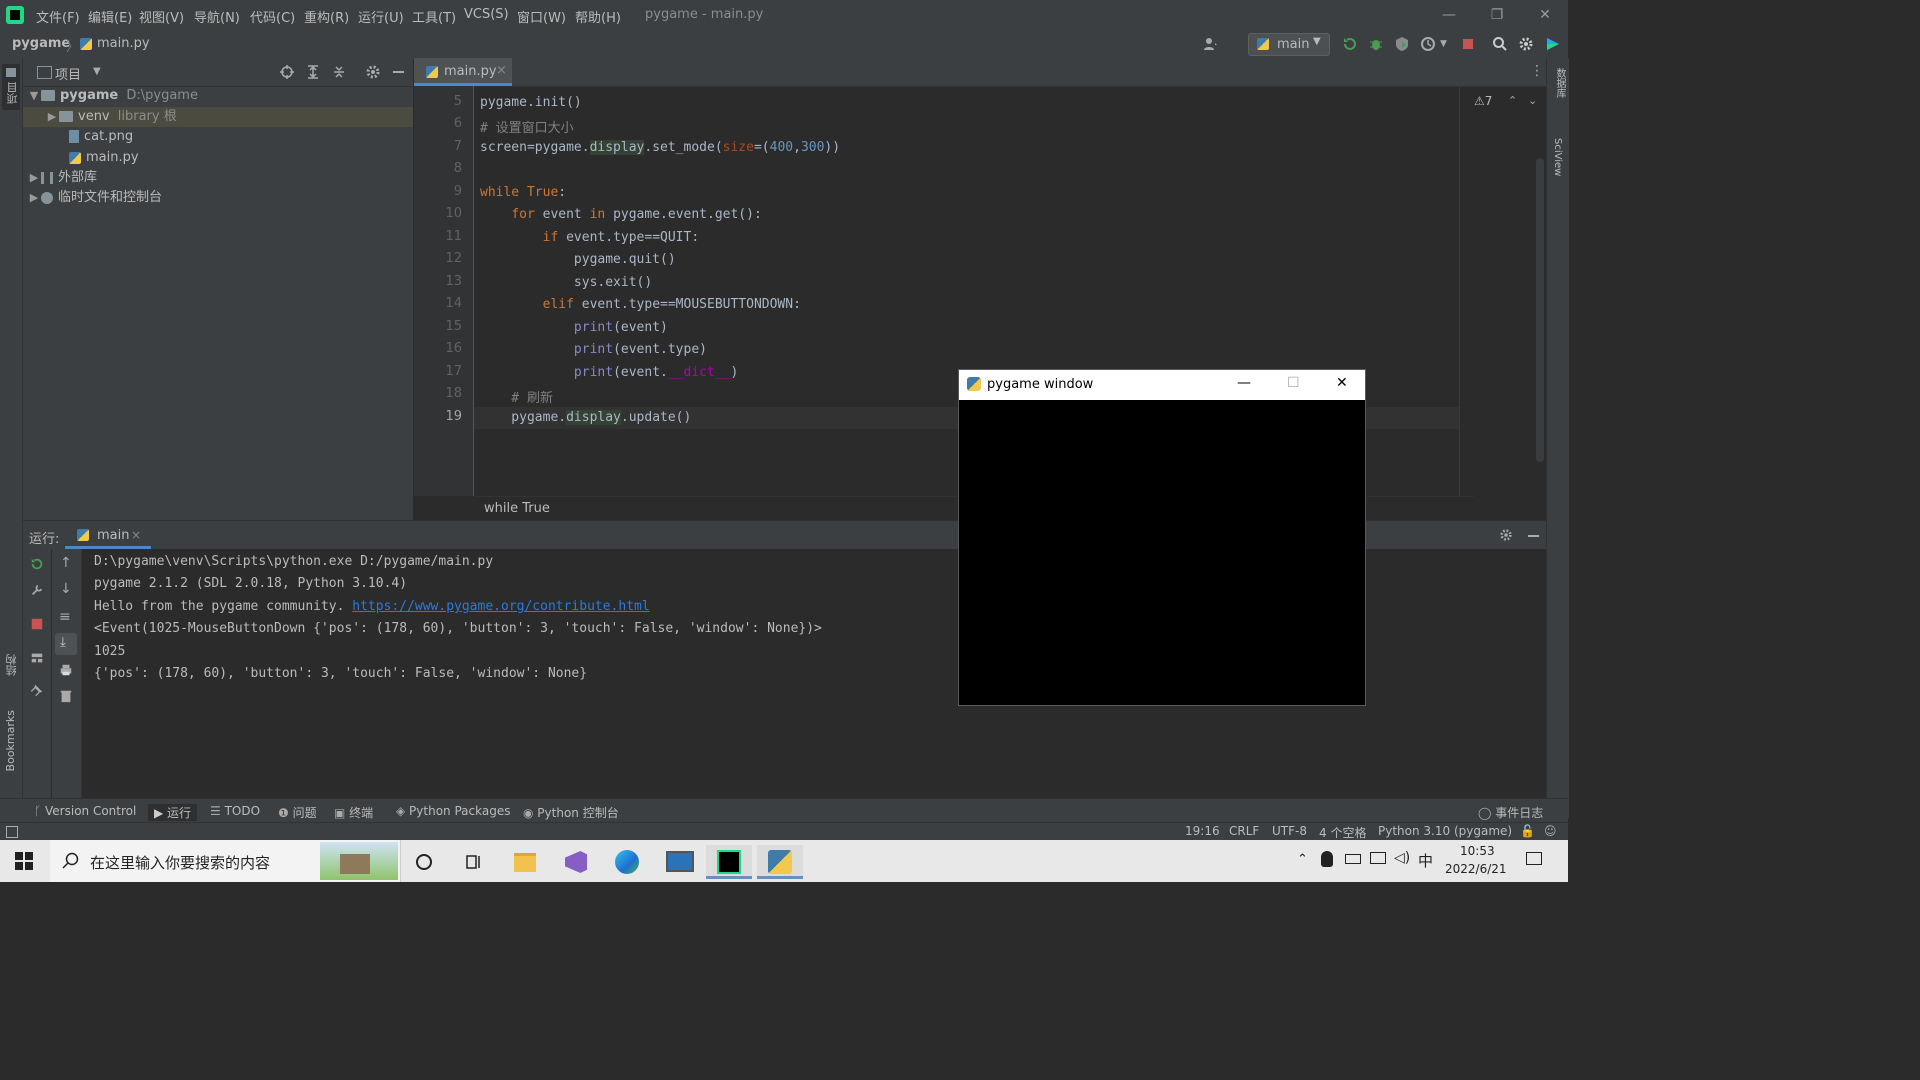 The height and width of the screenshot is (1080, 1920). I want to click on toolwindow-python-packages: ◈ Python Packages, so click(453, 811).